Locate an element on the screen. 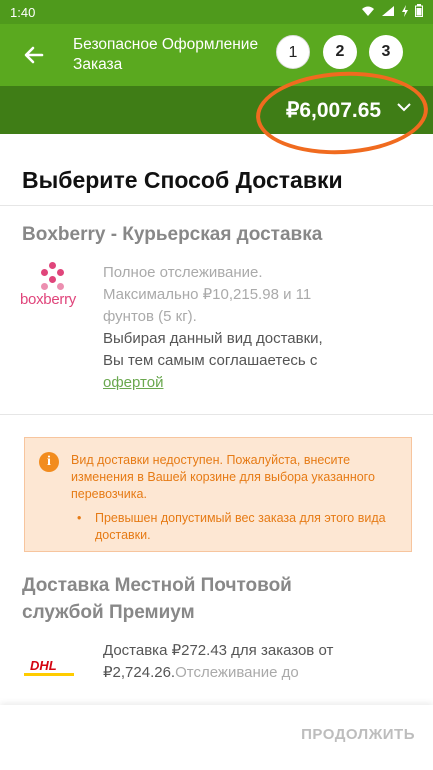  bottom-bar: ПРОДОЛЖИТЬ is located at coordinates (216, 737).